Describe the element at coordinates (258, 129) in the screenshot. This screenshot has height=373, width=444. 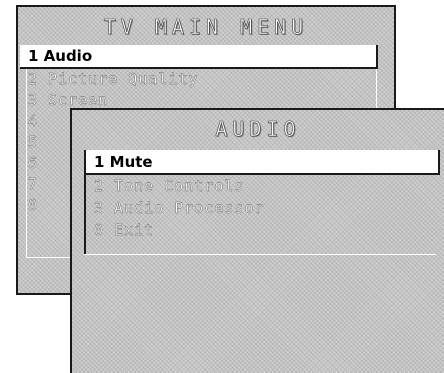
I see `audio-menu-title: AUDIO` at that location.